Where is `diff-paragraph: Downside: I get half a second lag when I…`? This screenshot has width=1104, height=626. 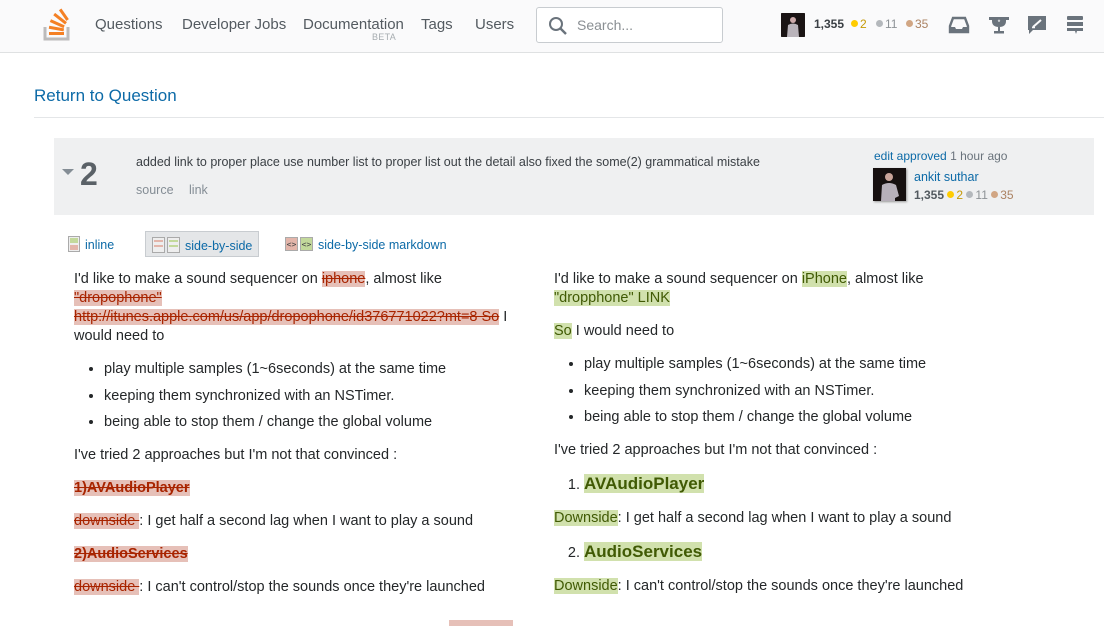
diff-paragraph: Downside: I get half a second lag when I… is located at coordinates (774, 518).